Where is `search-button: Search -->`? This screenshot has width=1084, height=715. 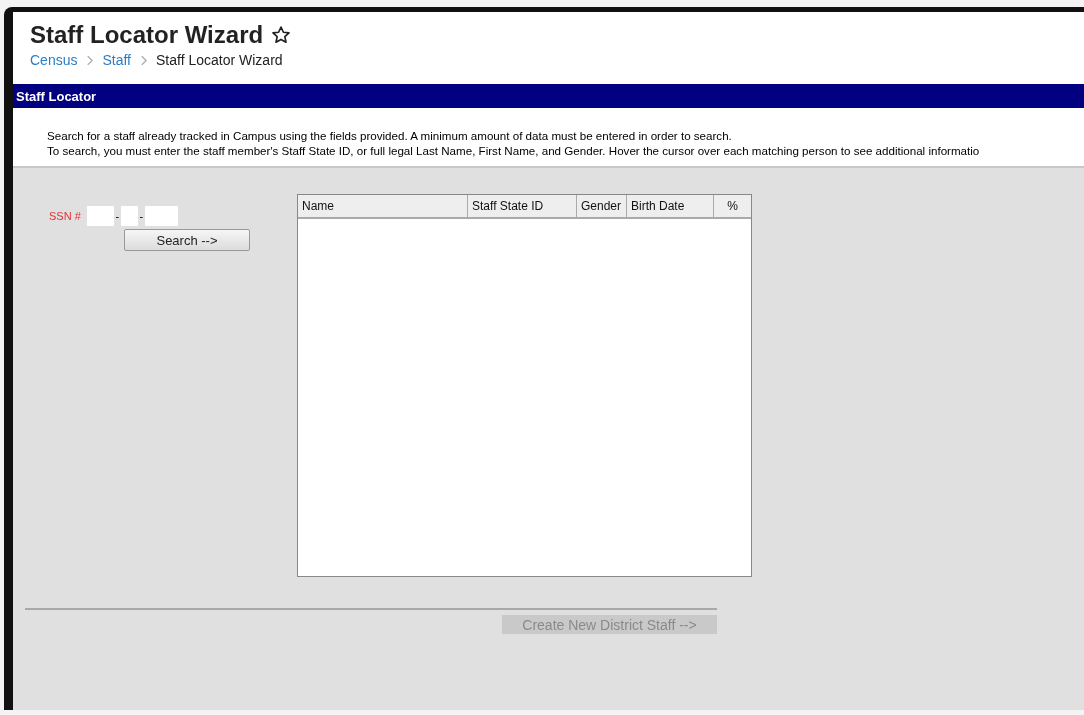 search-button: Search --> is located at coordinates (187, 240).